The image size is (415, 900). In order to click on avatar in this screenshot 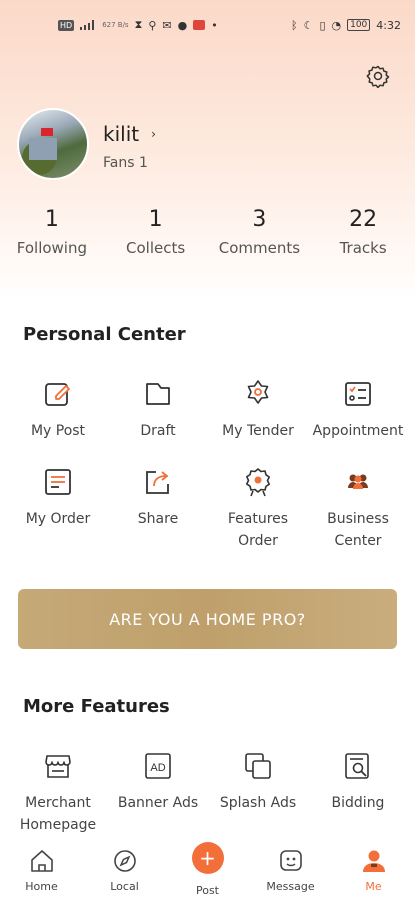, I will do `click(53, 144)`.